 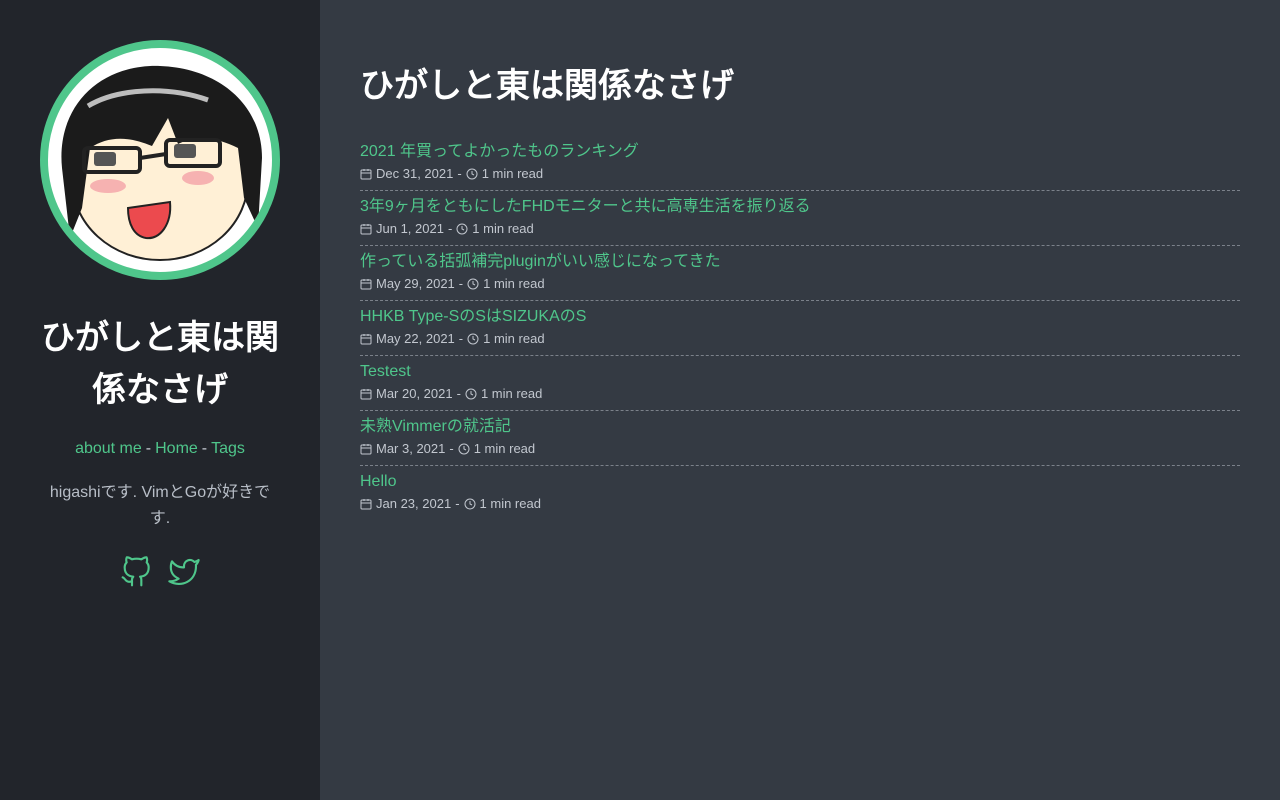 What do you see at coordinates (800, 174) in the screenshot?
I see `post-meta: Dec 31, 2021 - 1 min read` at bounding box center [800, 174].